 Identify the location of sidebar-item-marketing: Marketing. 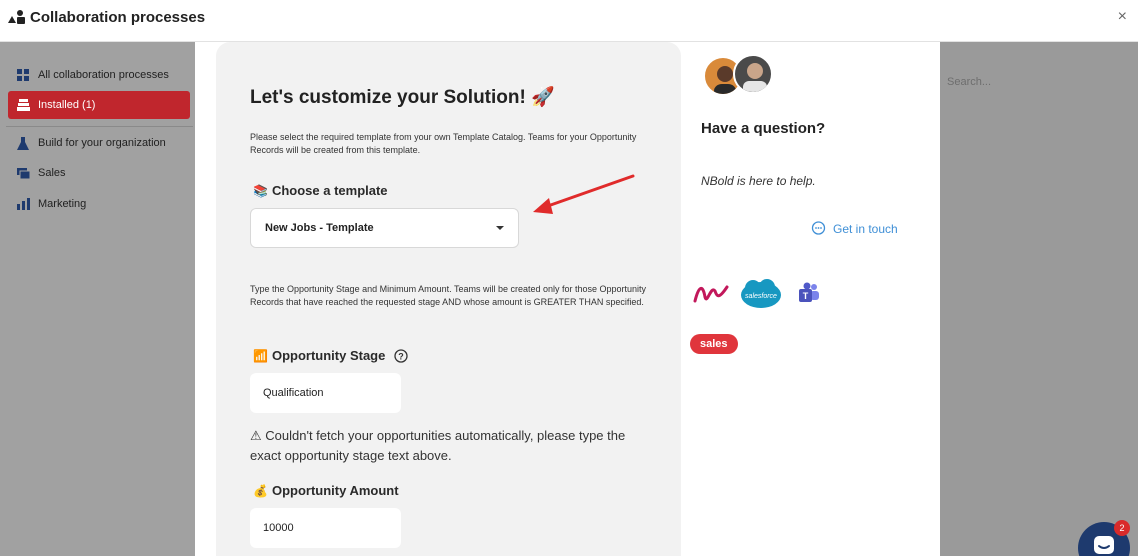
(99, 204).